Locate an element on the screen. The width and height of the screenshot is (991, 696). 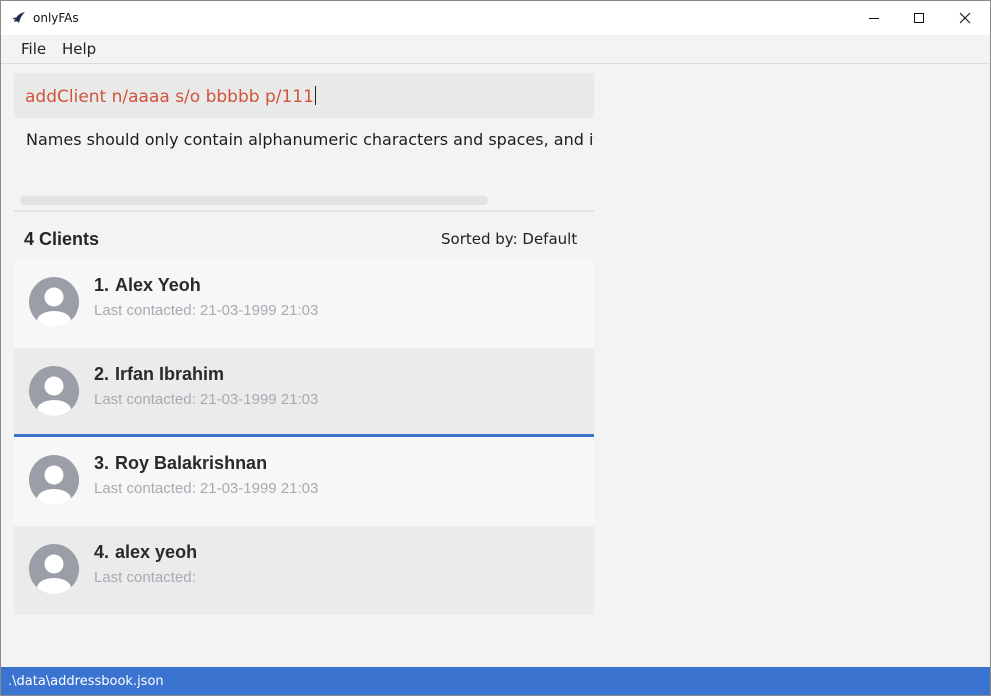
text-caret is located at coordinates (315, 95).